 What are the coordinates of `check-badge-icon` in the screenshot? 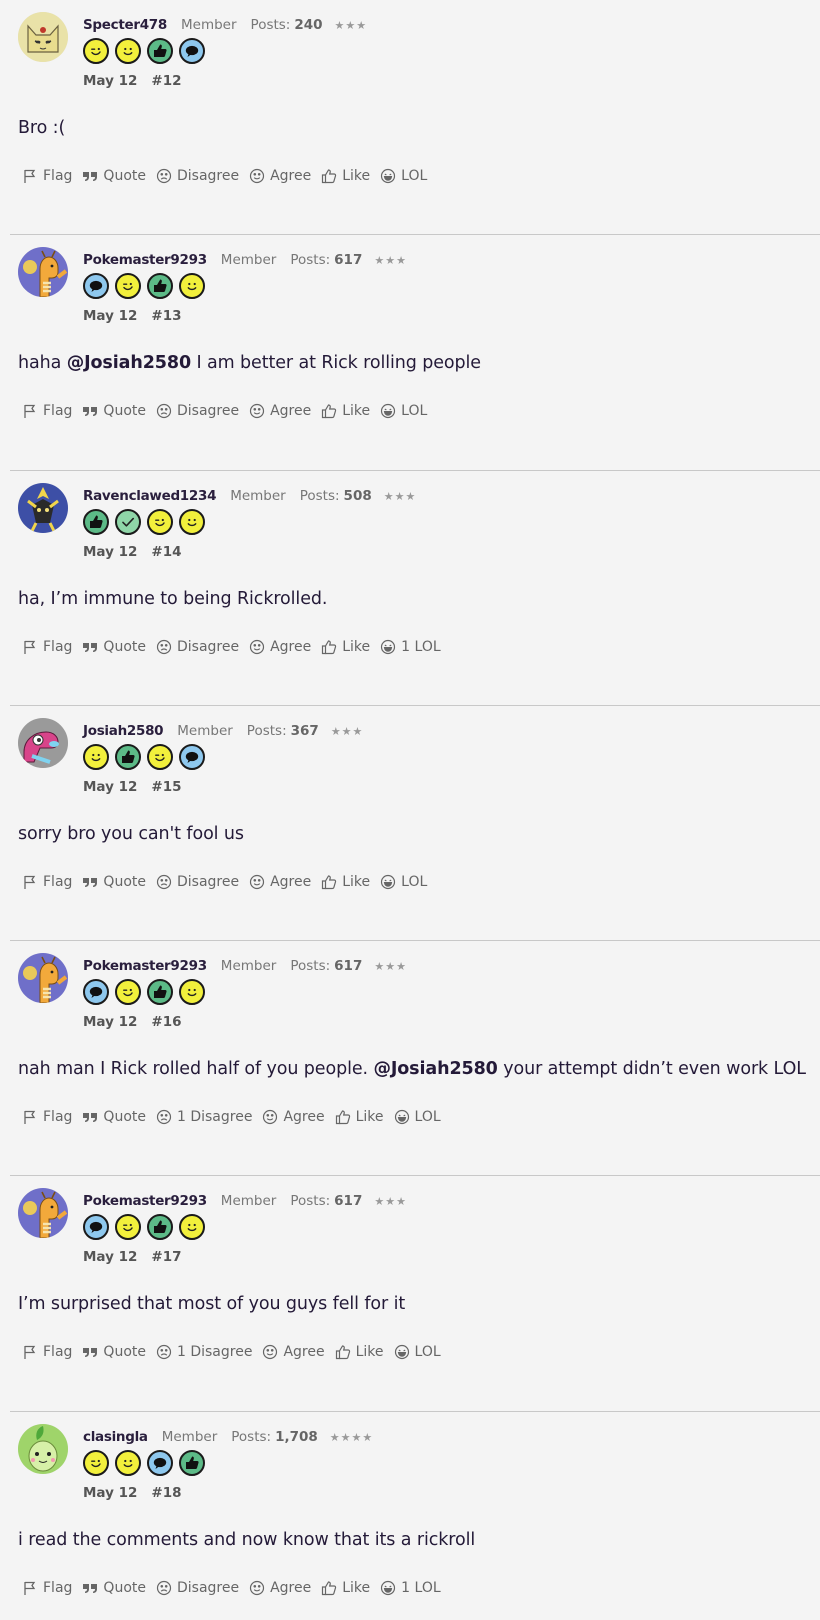 It's located at (128, 521).